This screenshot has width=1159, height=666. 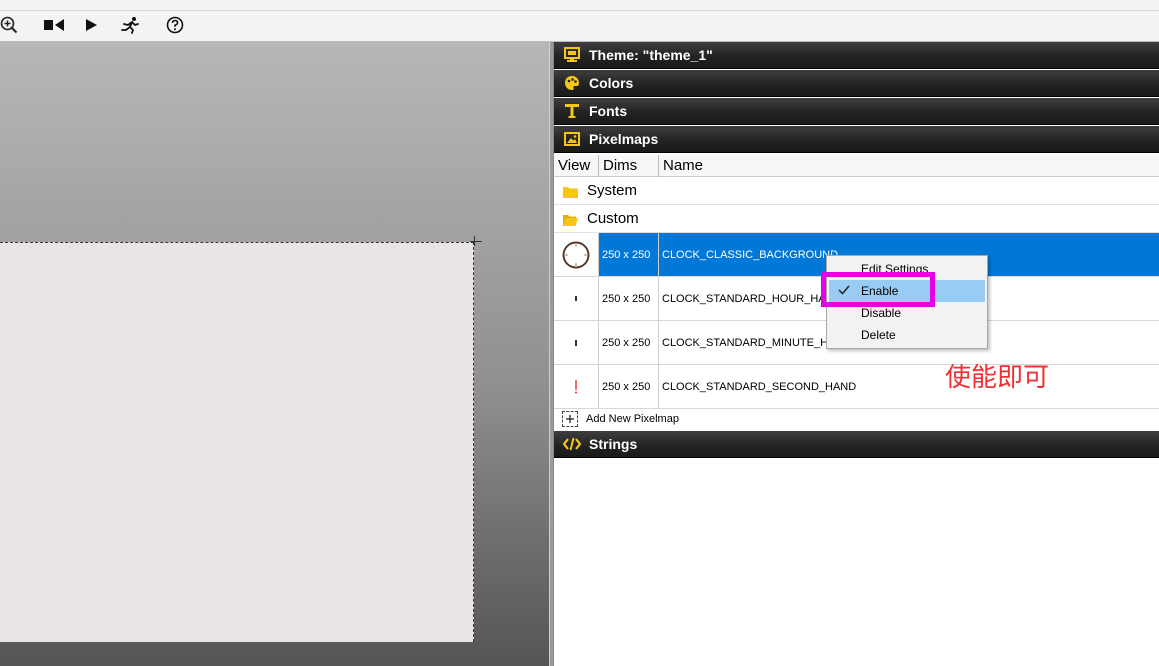 I want to click on toolbar-divider, so click(x=579, y=10).